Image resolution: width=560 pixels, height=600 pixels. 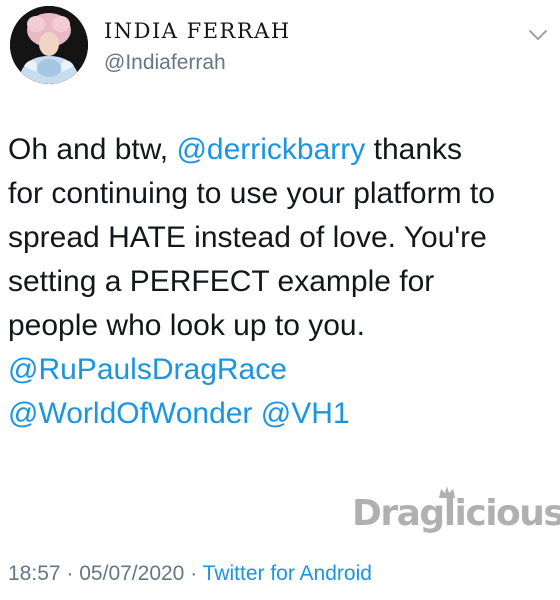 I want to click on tweet-time: 18:57, so click(x=34, y=573).